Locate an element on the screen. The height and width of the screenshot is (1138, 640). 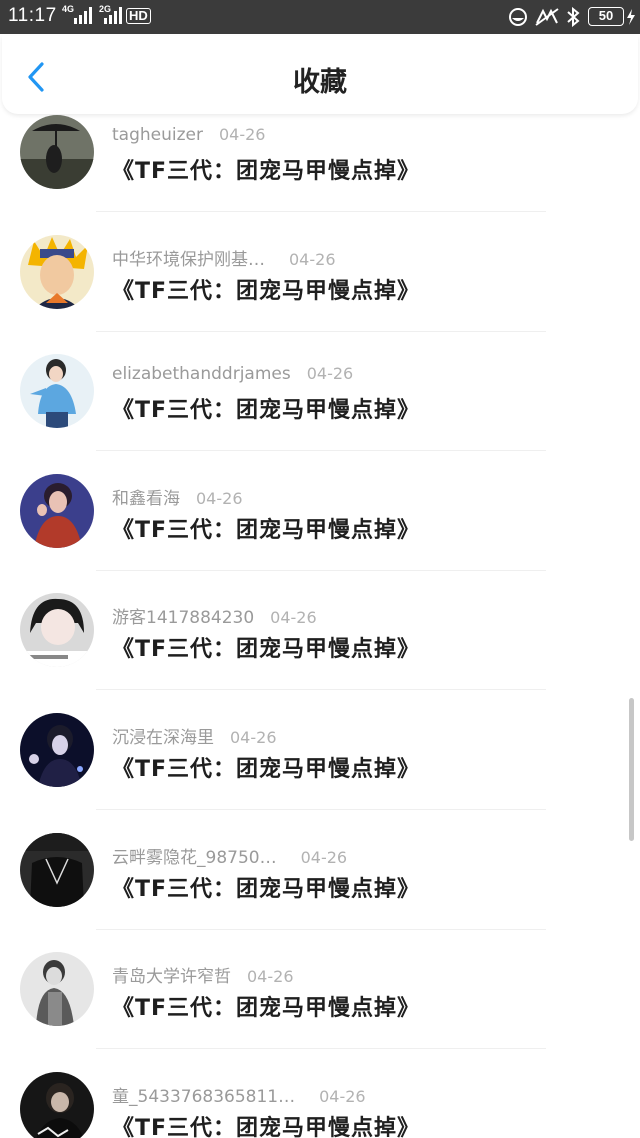
username: tagheuizer is located at coordinates (157, 135).